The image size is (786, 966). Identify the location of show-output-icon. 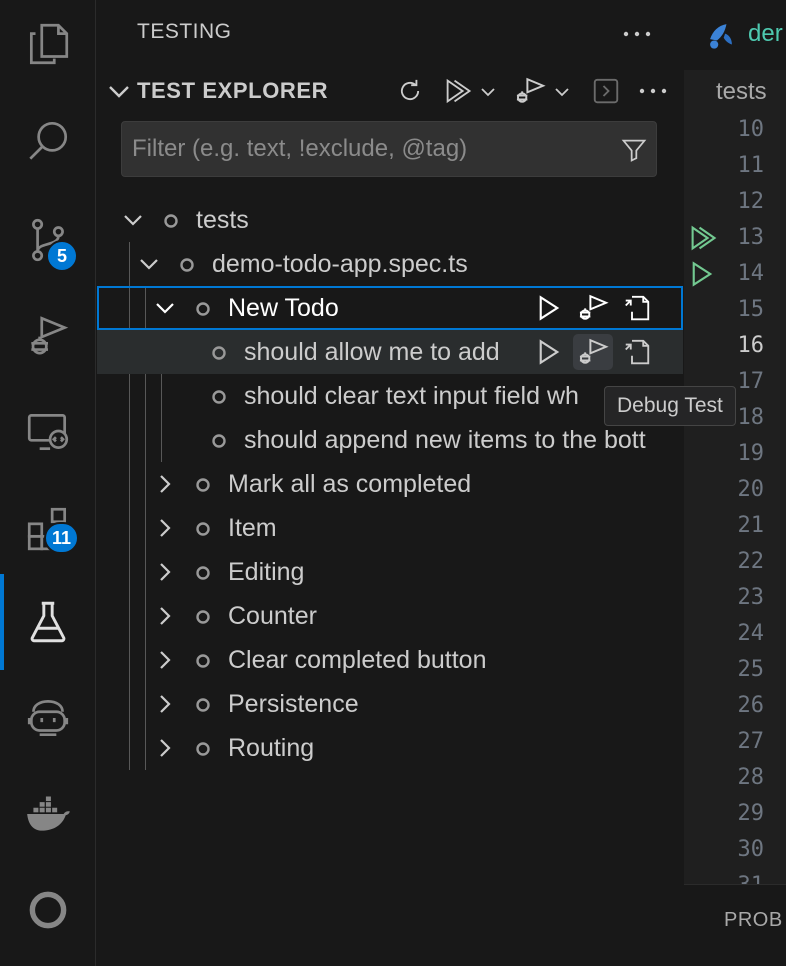
(606, 91).